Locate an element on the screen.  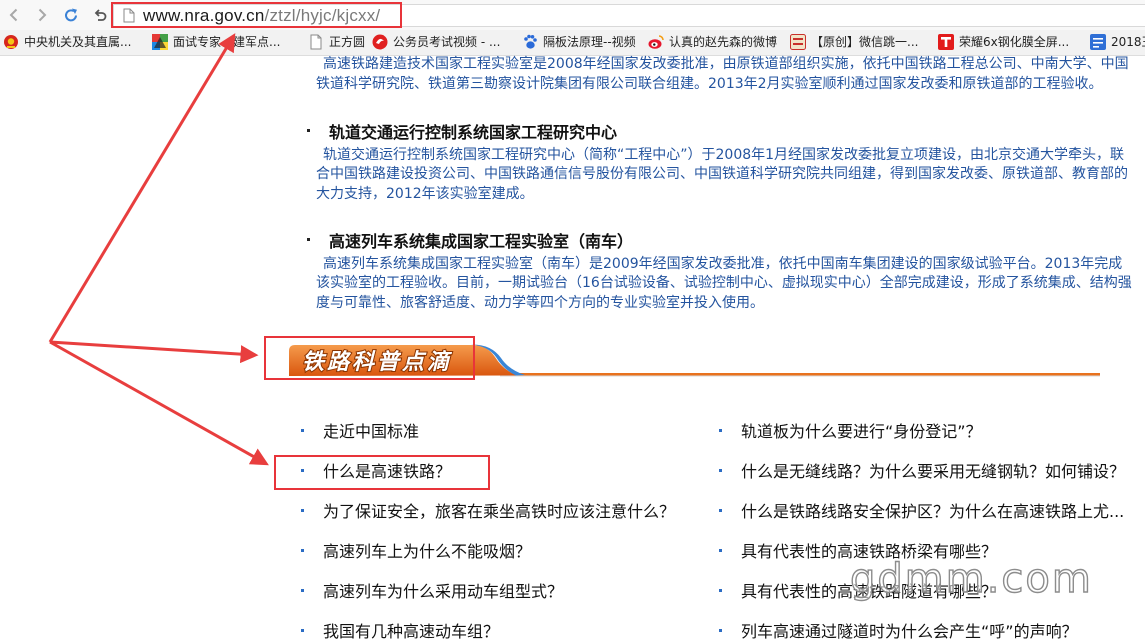
url-host: www.nra.gov.cn is located at coordinates (204, 15).